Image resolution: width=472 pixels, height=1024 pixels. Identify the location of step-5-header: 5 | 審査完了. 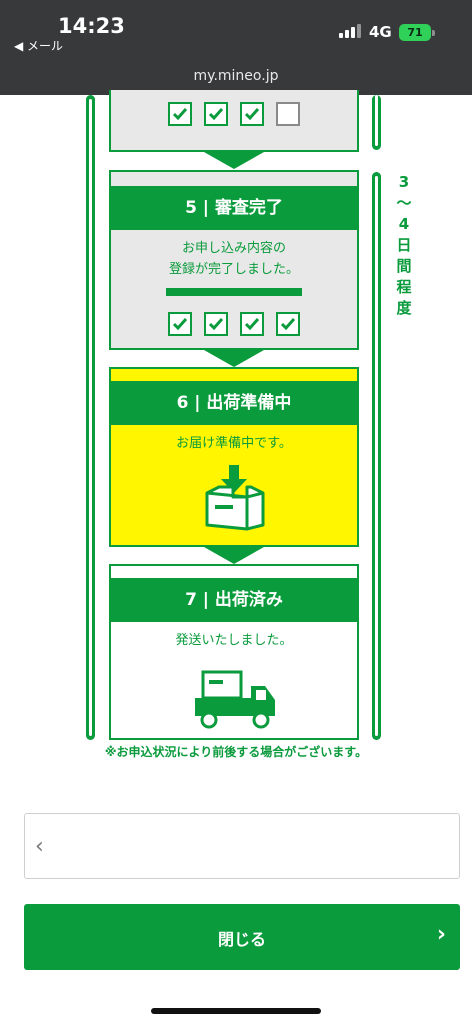
(234, 208).